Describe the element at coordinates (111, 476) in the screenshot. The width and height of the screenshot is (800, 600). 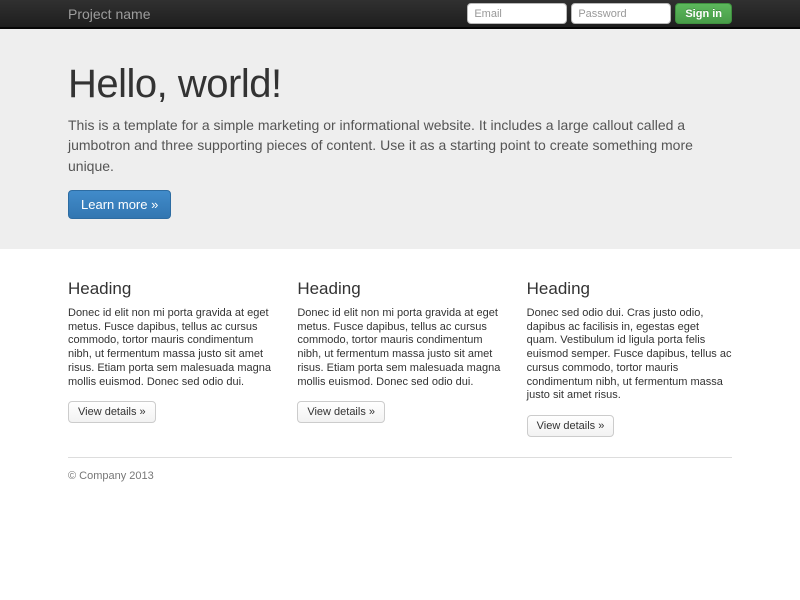
I see `copyright-text: © Company 2013` at that location.